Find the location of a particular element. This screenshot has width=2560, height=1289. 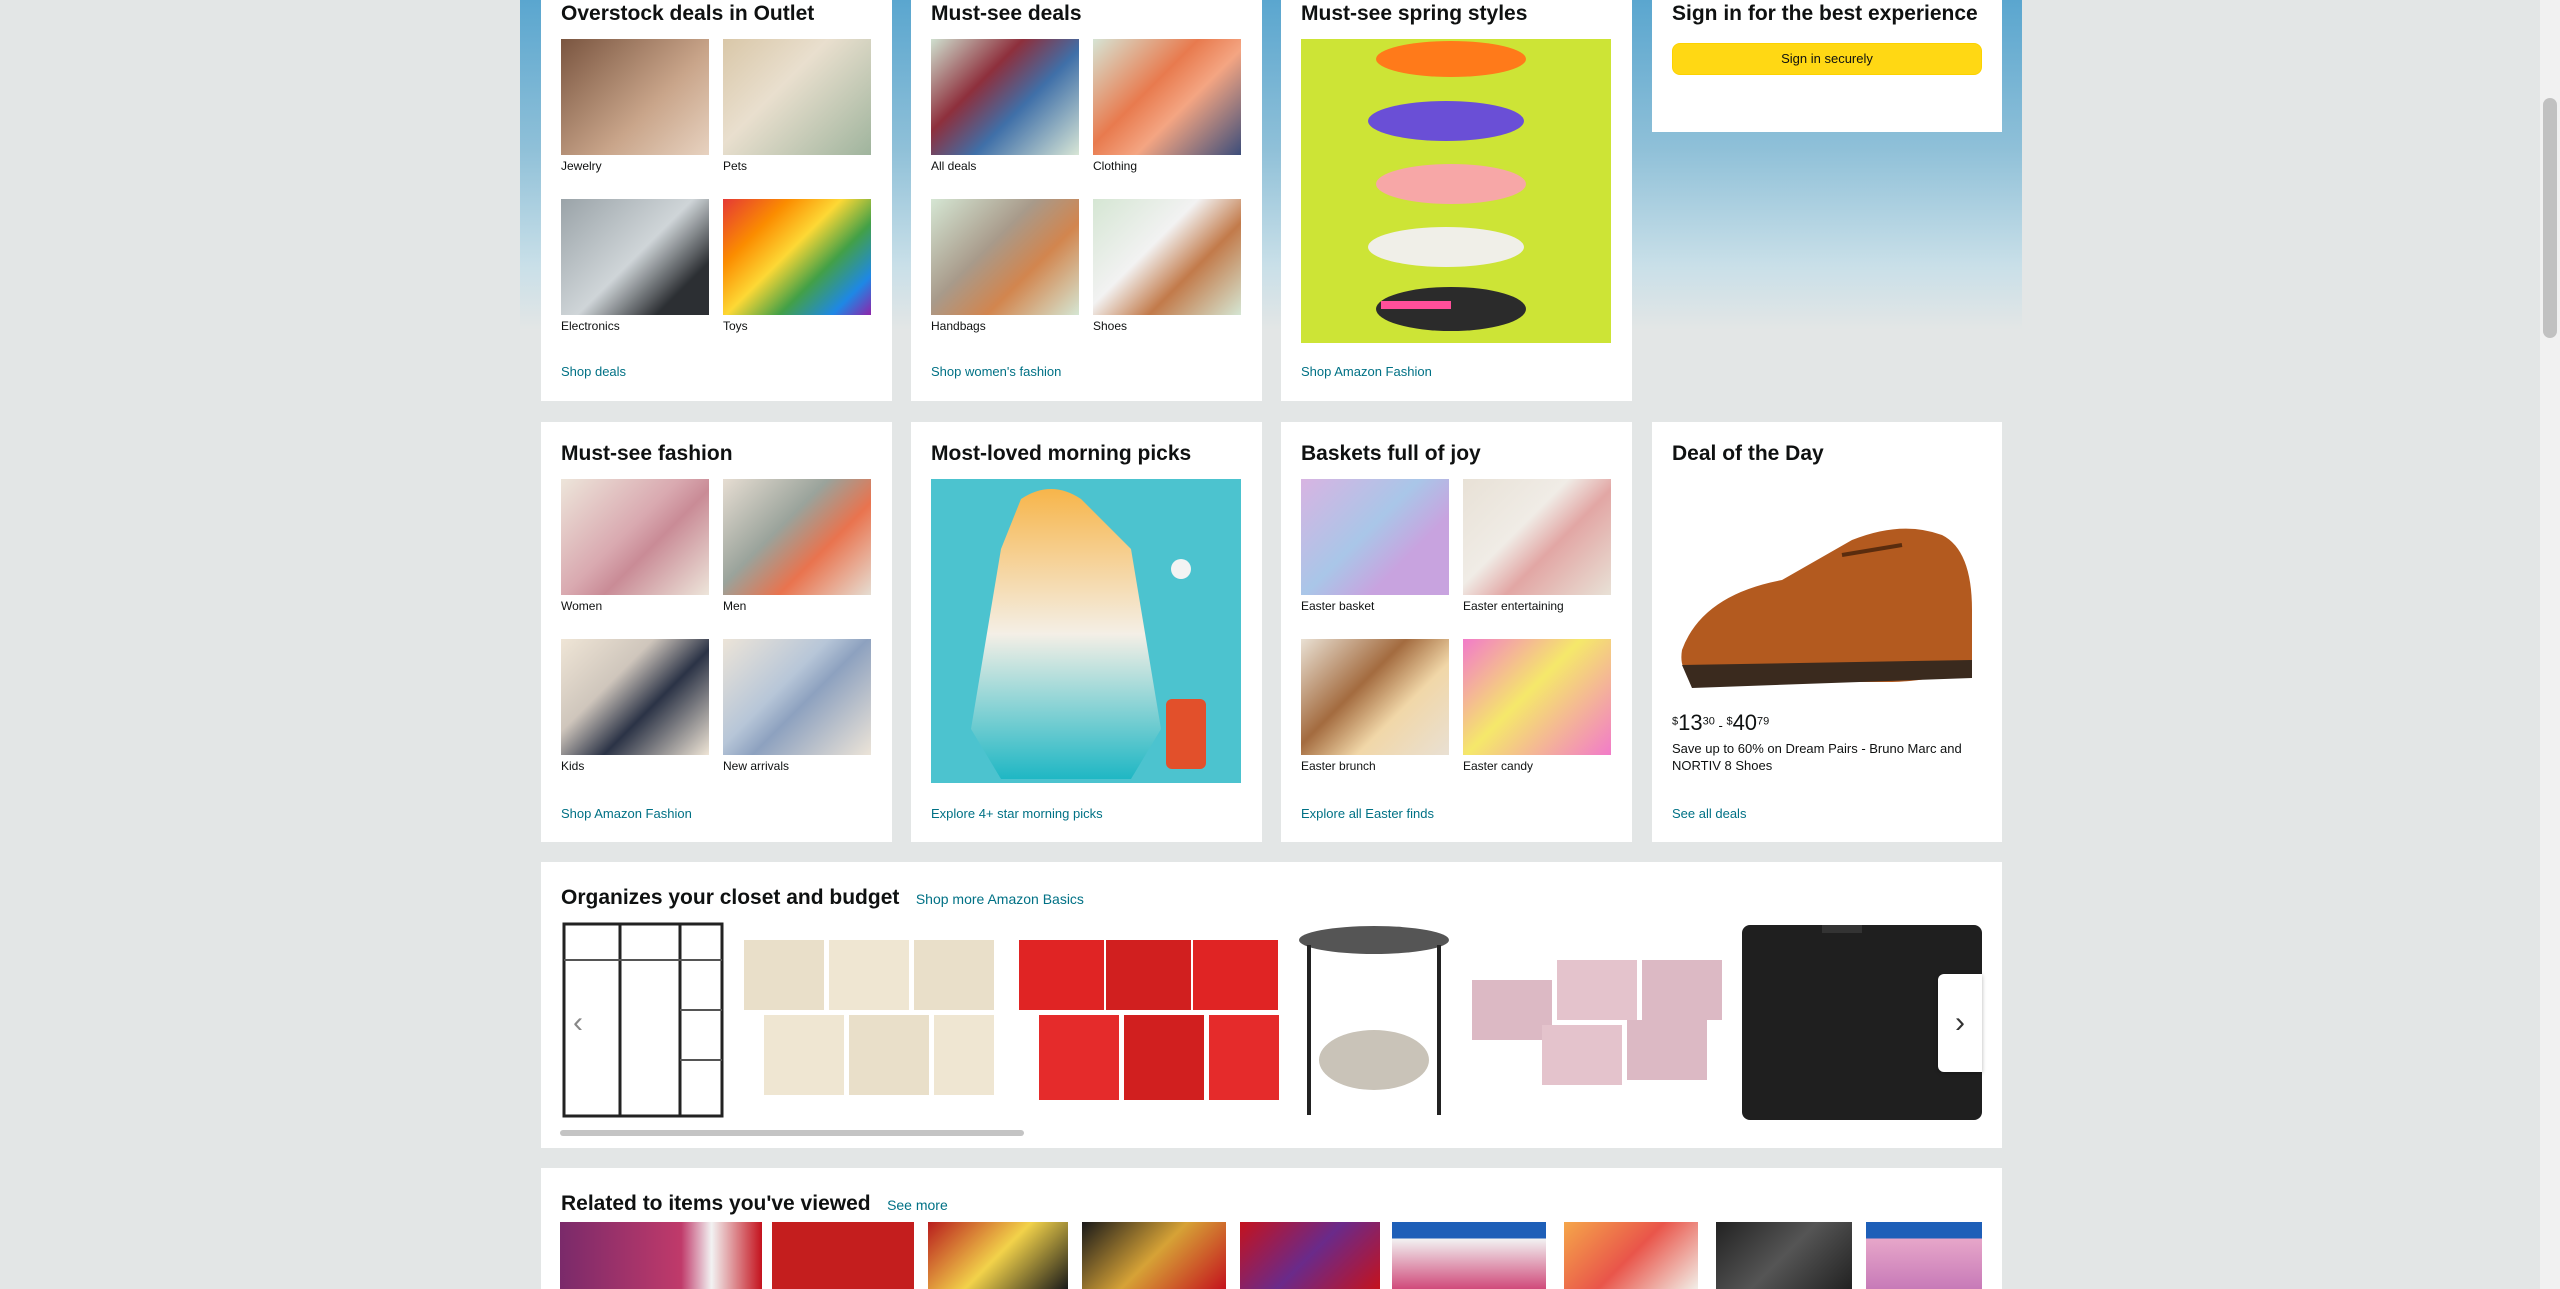

tile-pets: Pets is located at coordinates (797, 106).